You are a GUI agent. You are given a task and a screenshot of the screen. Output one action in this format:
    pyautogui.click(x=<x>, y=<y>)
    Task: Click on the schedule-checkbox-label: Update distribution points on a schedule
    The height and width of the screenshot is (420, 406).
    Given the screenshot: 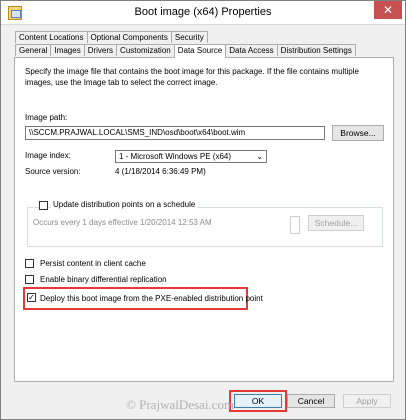 What is the action you would take?
    pyautogui.click(x=124, y=204)
    